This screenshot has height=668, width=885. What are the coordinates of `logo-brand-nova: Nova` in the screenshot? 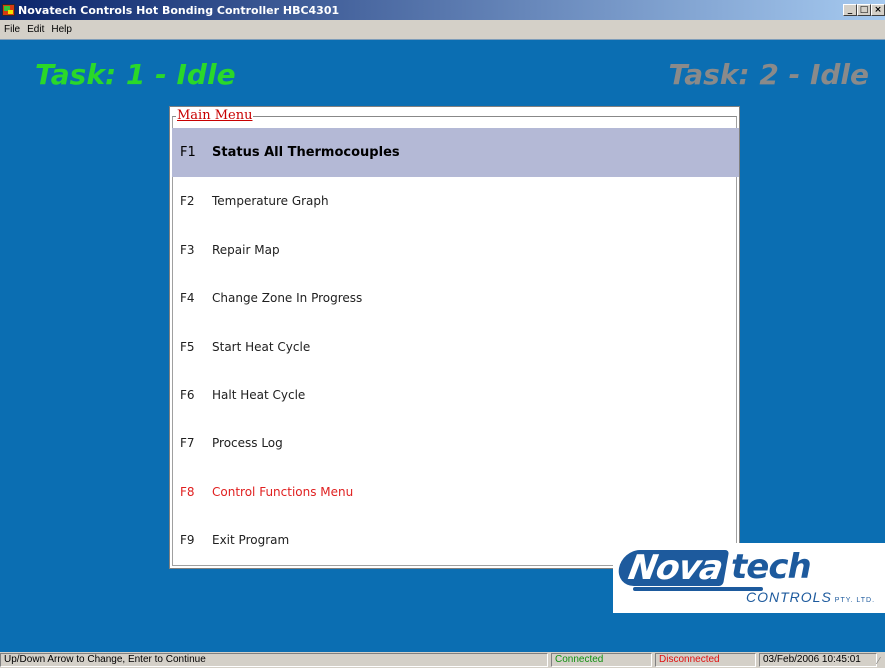 It's located at (672, 568).